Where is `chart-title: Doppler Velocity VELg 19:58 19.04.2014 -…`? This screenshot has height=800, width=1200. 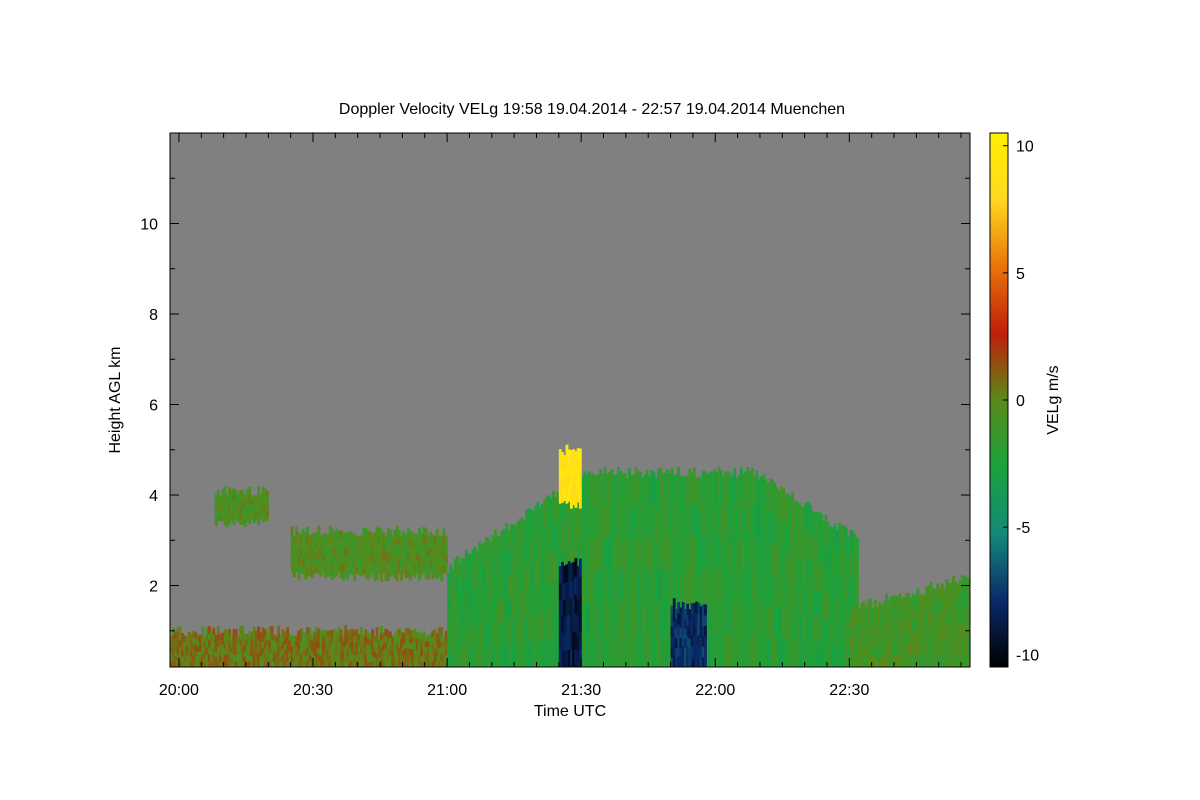
chart-title: Doppler Velocity VELg 19:58 19.04.2014 -… is located at coordinates (592, 109).